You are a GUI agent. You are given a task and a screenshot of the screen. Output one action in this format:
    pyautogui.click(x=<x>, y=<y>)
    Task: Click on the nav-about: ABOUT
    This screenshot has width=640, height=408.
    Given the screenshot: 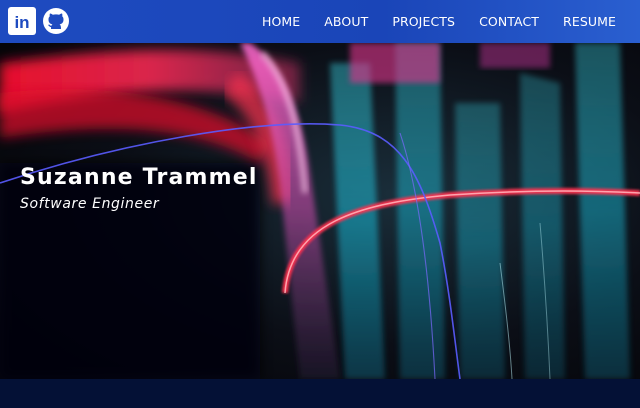 What is the action you would take?
    pyautogui.click(x=346, y=21)
    